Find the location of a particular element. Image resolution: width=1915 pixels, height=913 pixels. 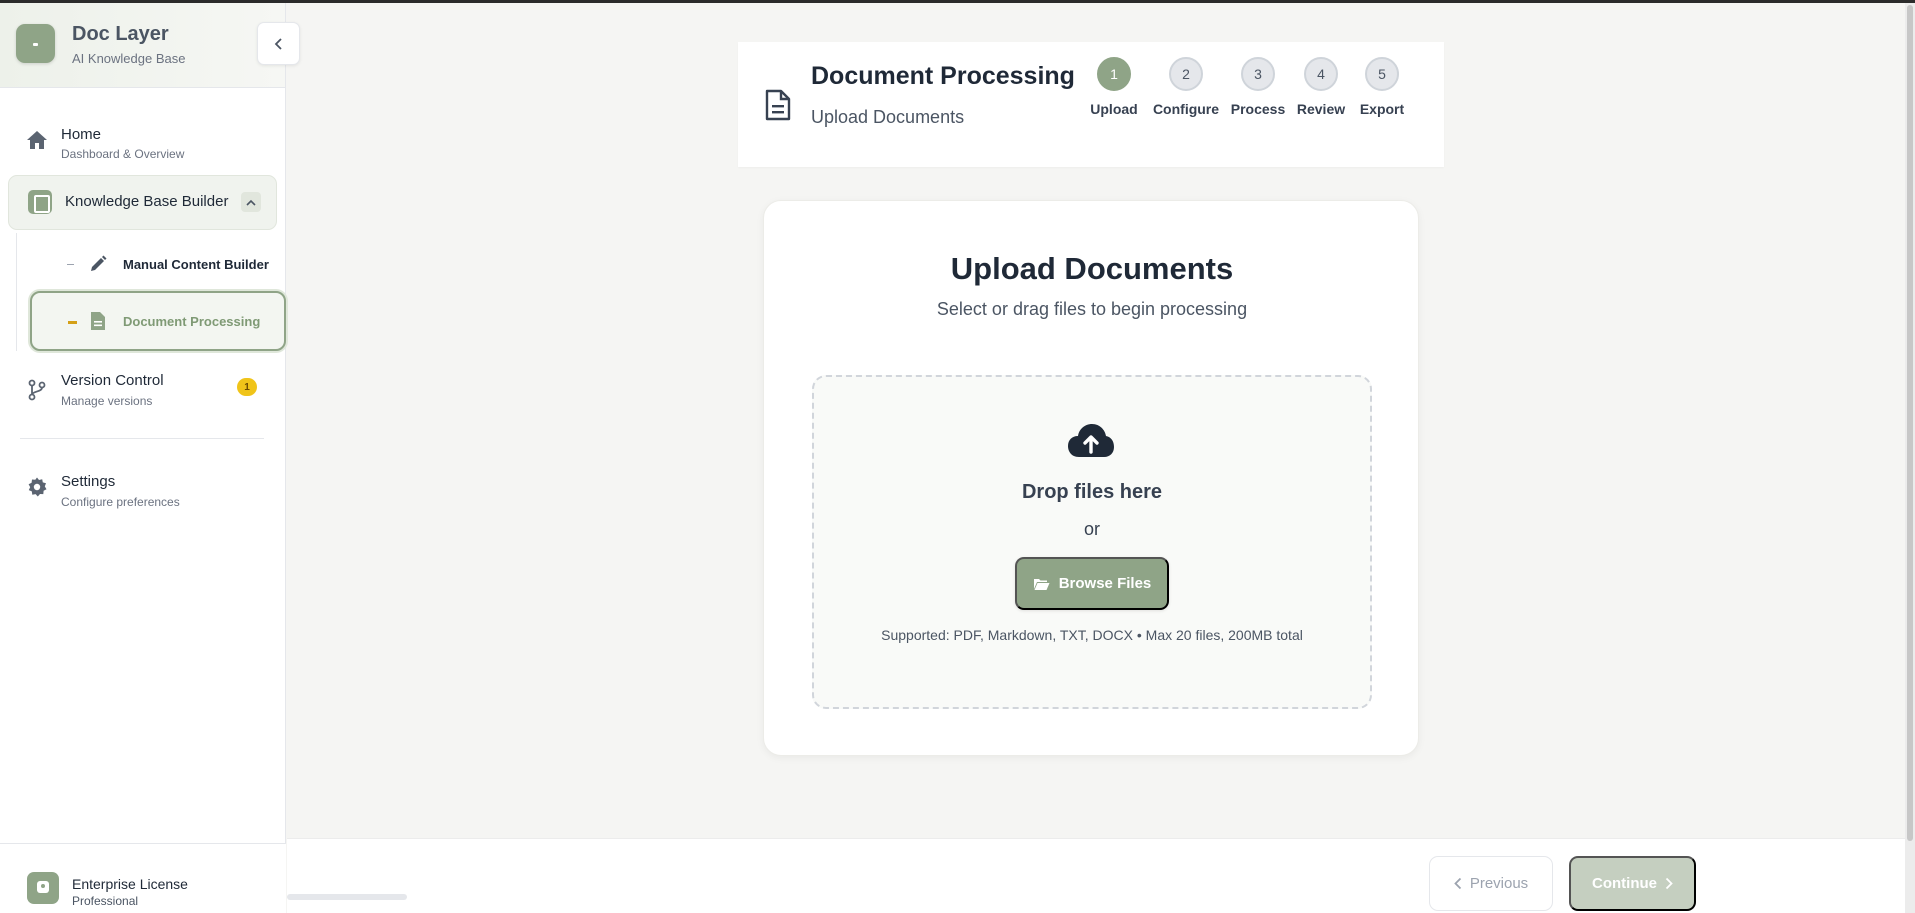

sidebar-subitem-document-processing: Document Processing is located at coordinates (158, 321).